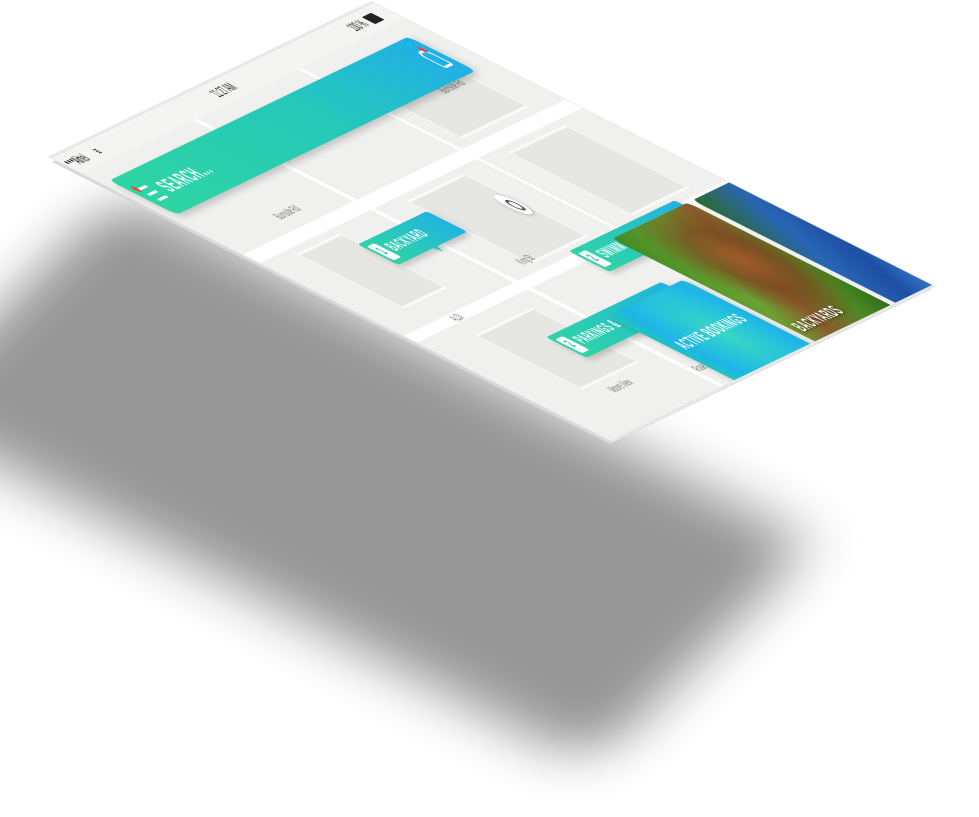 The width and height of the screenshot is (979, 817). I want to click on pin-label: BACKYARD, so click(408, 240).